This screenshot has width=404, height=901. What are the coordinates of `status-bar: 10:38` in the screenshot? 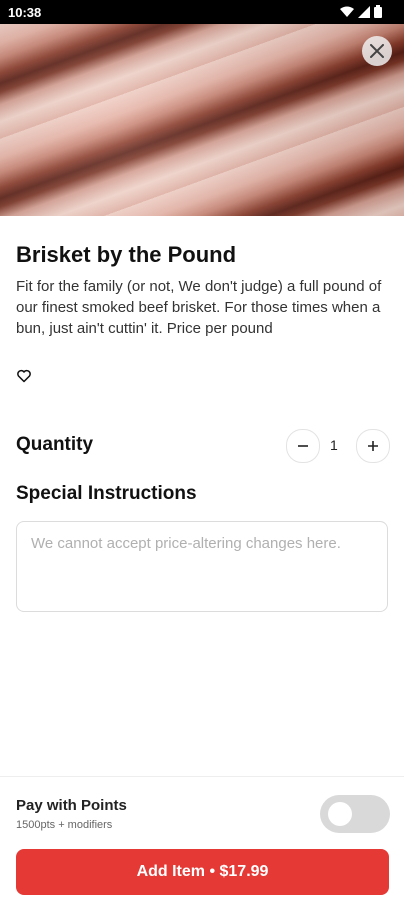 It's located at (202, 12).